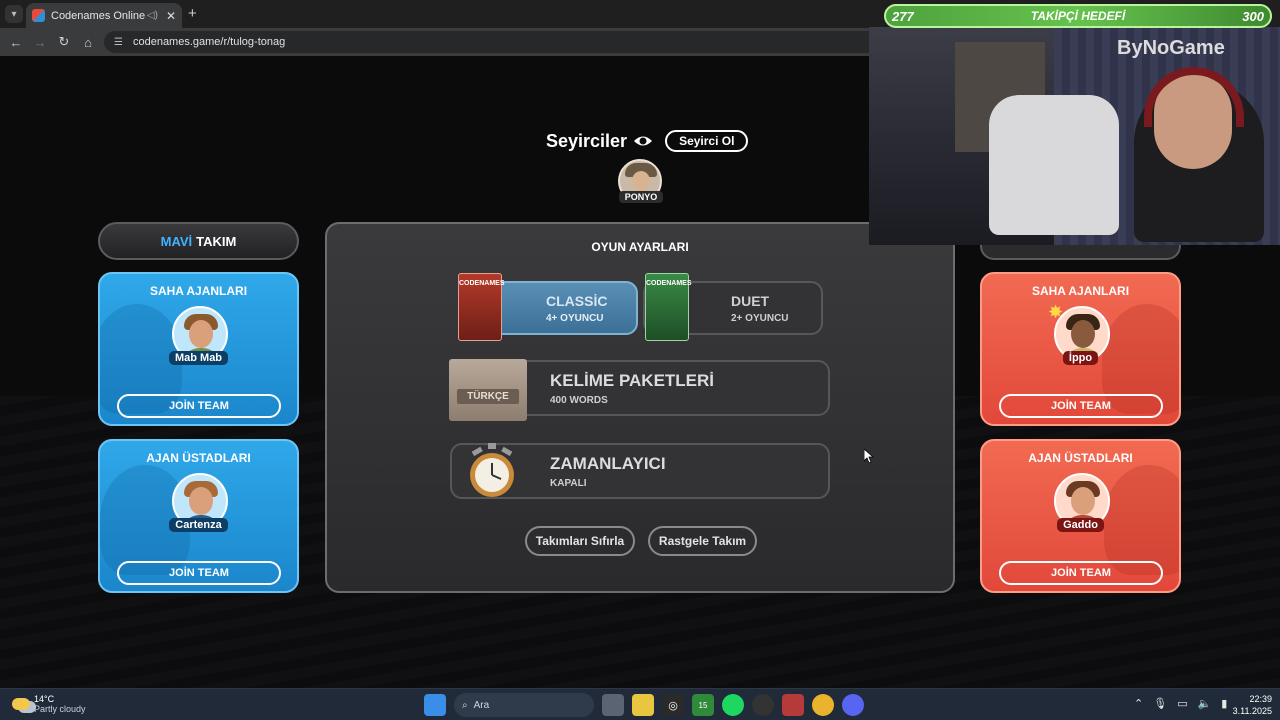 This screenshot has height=720, width=1280. What do you see at coordinates (1056, 312) in the screenshot?
I see `star-icon: ✸` at bounding box center [1056, 312].